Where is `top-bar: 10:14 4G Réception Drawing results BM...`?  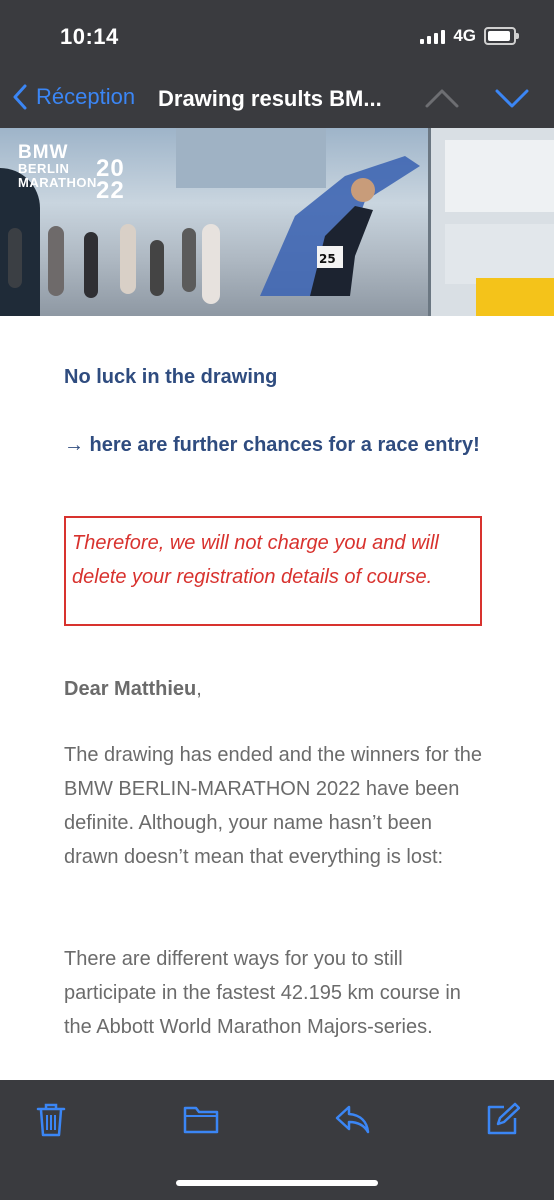 top-bar: 10:14 4G Réception Drawing results BM... is located at coordinates (277, 64).